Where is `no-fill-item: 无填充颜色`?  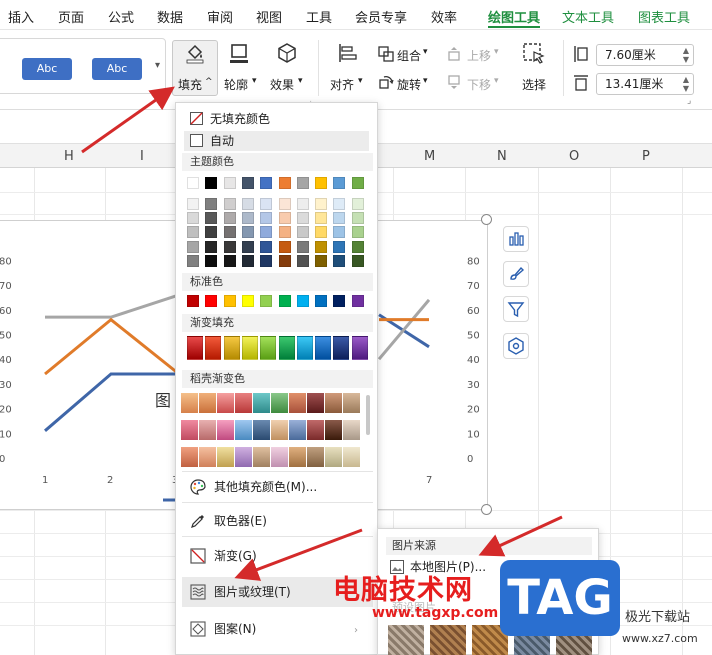 no-fill-item: 无填充颜色 is located at coordinates (276, 119).